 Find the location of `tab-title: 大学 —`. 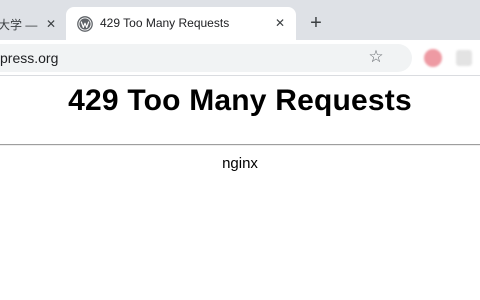

tab-title: 大学 — is located at coordinates (19, 24).